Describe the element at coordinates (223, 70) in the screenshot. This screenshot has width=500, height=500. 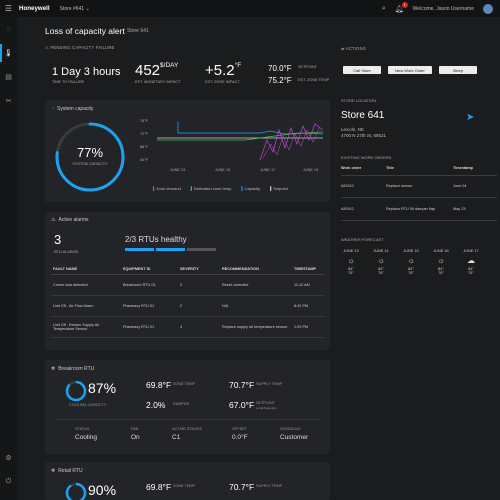
I see `kpi-zone-impact-value: +5.2°F` at that location.